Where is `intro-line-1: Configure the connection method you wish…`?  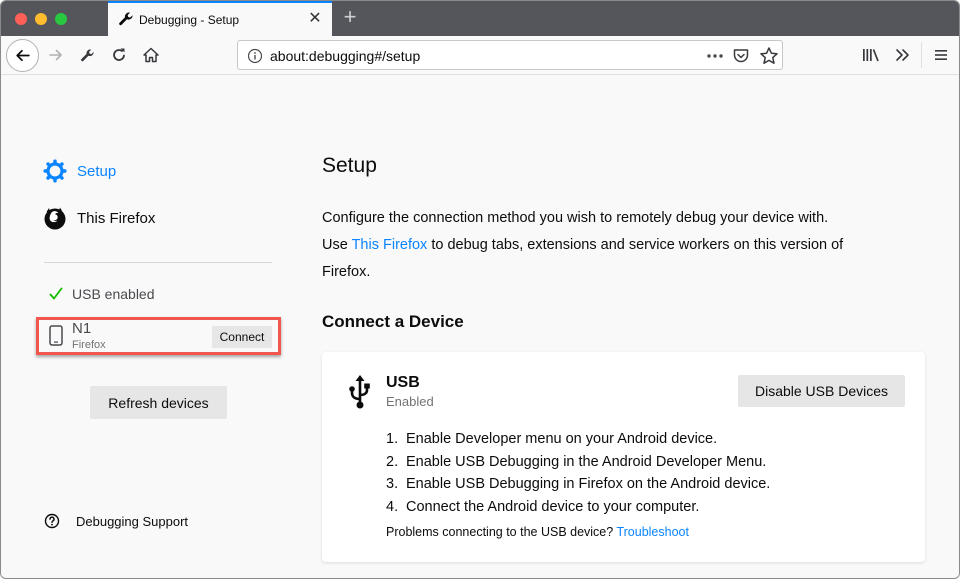 intro-line-1: Configure the connection method you wish… is located at coordinates (575, 218).